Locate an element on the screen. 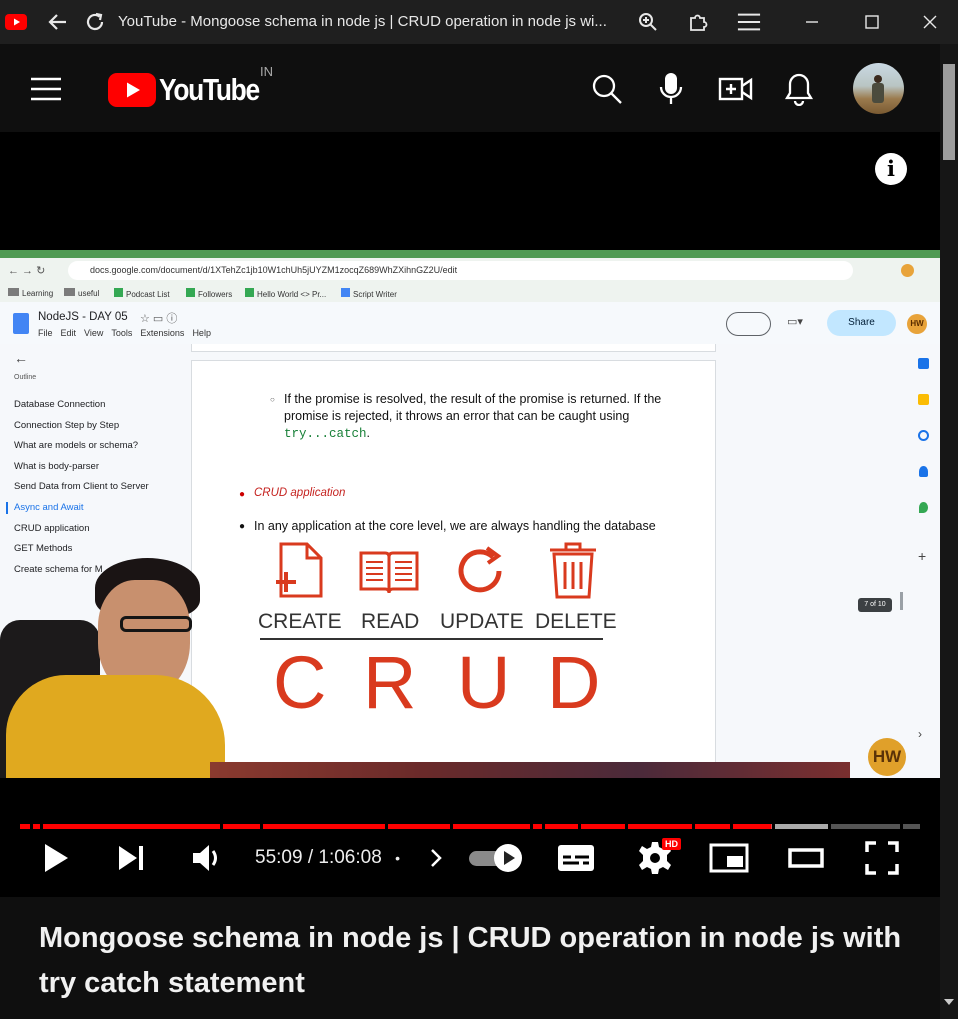  back-arrow-icon is located at coordinates (58, 22).